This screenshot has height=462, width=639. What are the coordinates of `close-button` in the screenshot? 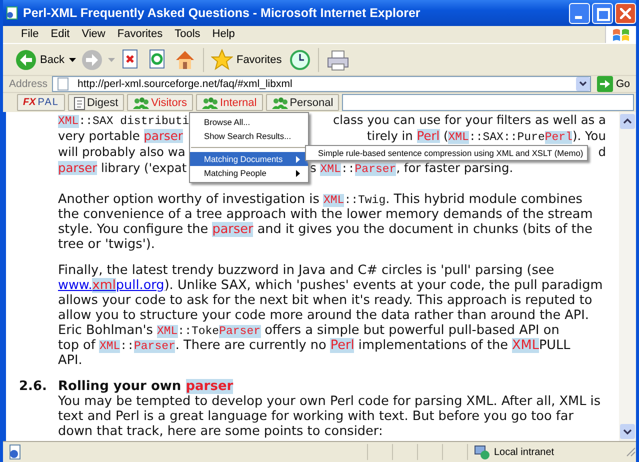 It's located at (625, 13).